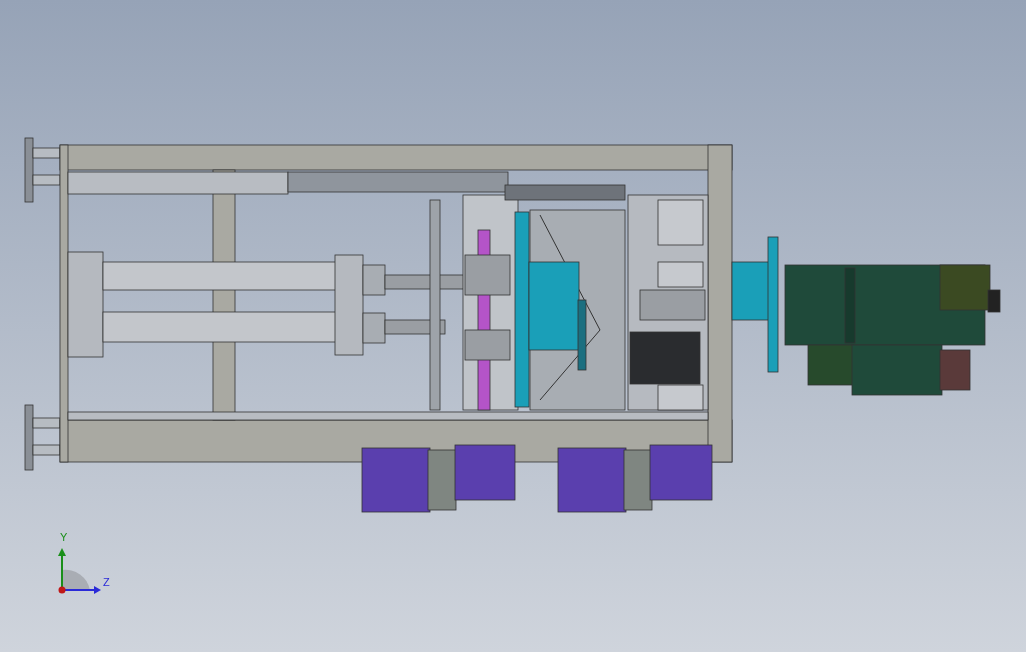  What do you see at coordinates (79, 571) in the screenshot?
I see `axis-triad-icon` at bounding box center [79, 571].